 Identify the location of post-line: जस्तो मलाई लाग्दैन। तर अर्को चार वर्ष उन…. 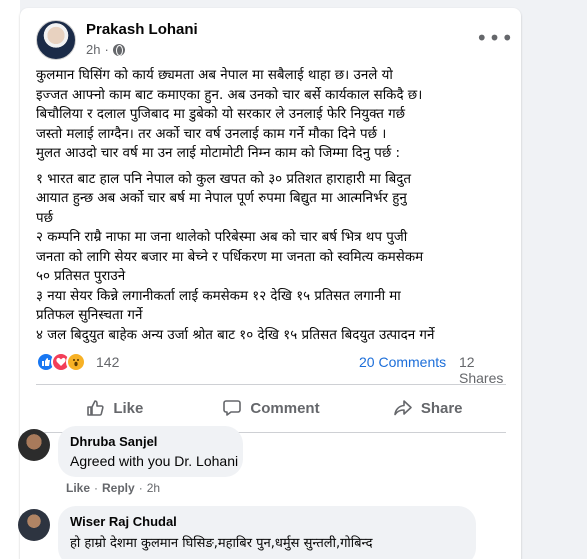
(211, 134).